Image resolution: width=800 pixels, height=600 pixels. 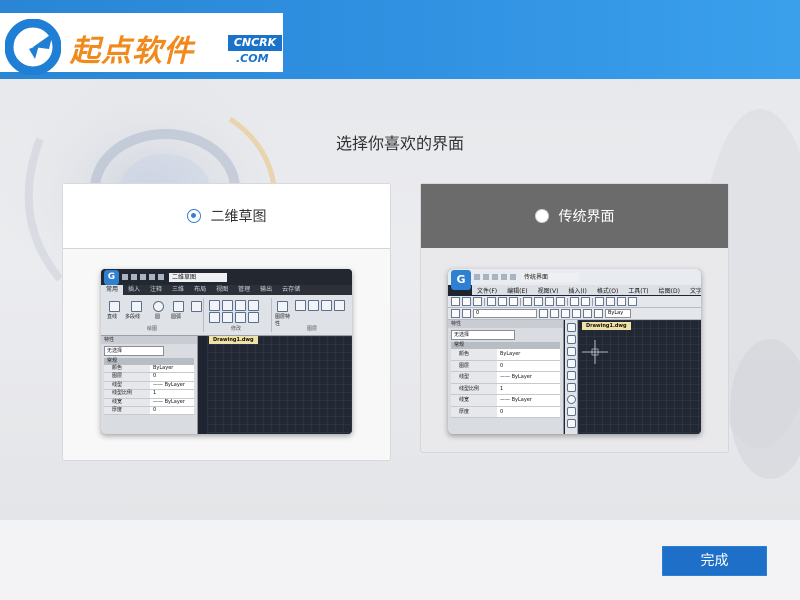 I want to click on layer-freeze-icon, so click(x=313, y=305).